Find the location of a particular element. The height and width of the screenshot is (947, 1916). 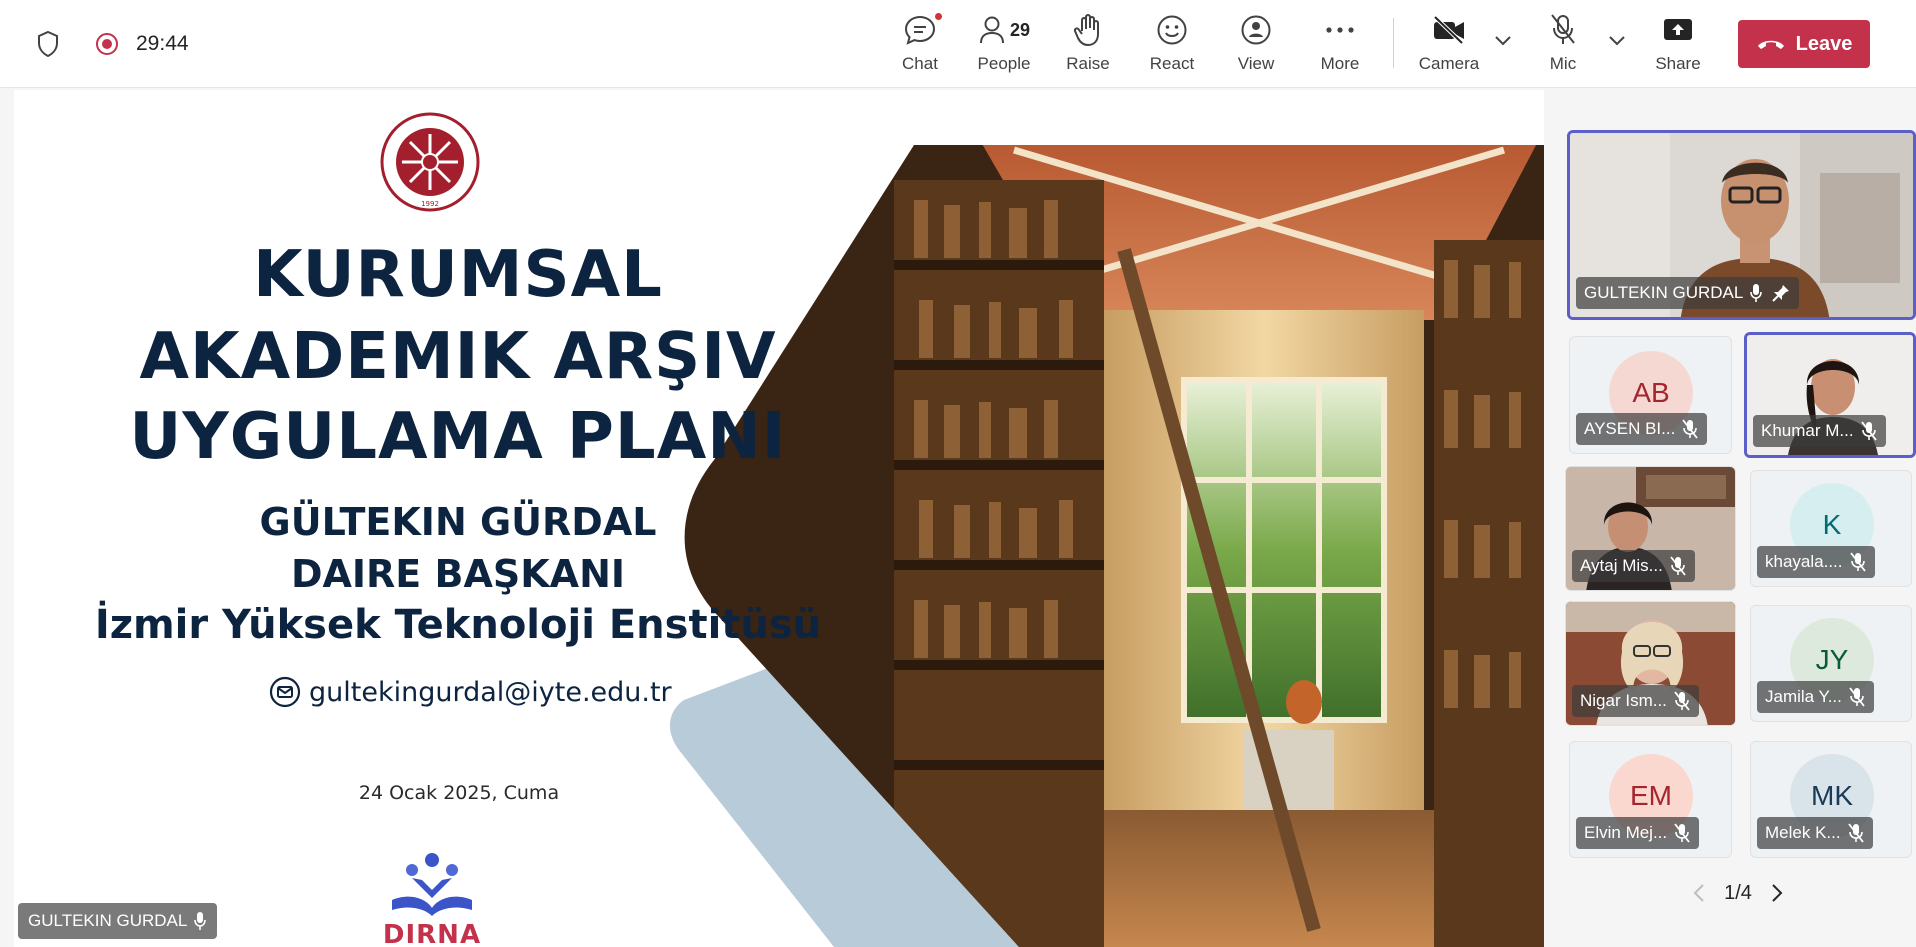

leave-label: Leave is located at coordinates (1824, 43).